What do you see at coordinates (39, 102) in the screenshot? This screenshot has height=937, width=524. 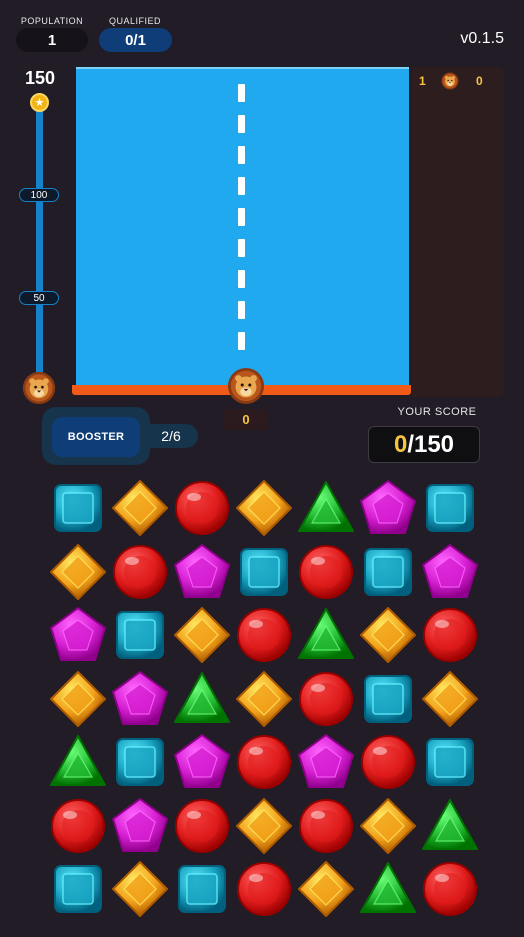 I see `star-icon: ★` at bounding box center [39, 102].